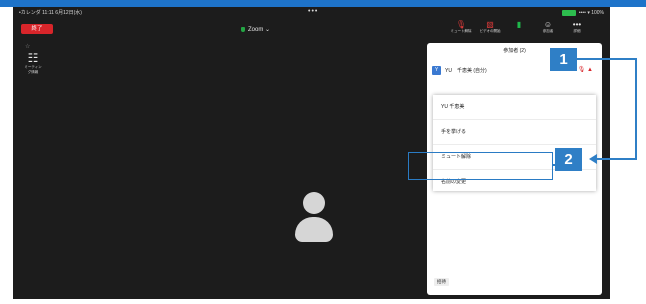 The height and width of the screenshot is (304, 646). I want to click on connector-right, so click(636, 109).